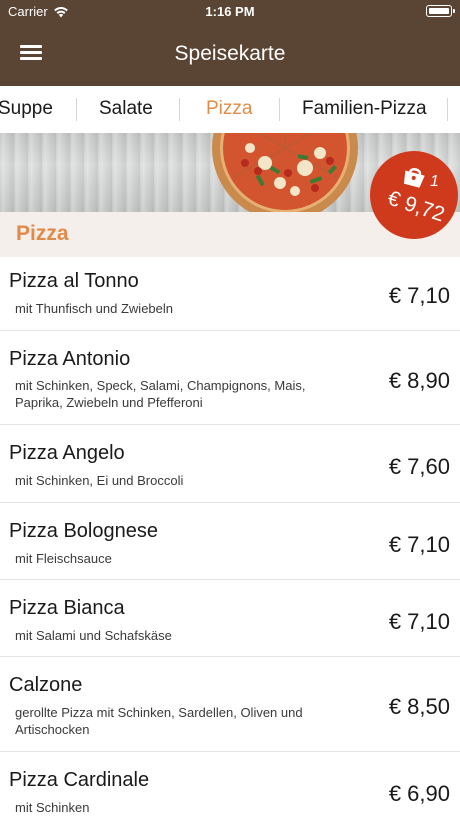  I want to click on item-name: Pizza Antonio, so click(70, 359).